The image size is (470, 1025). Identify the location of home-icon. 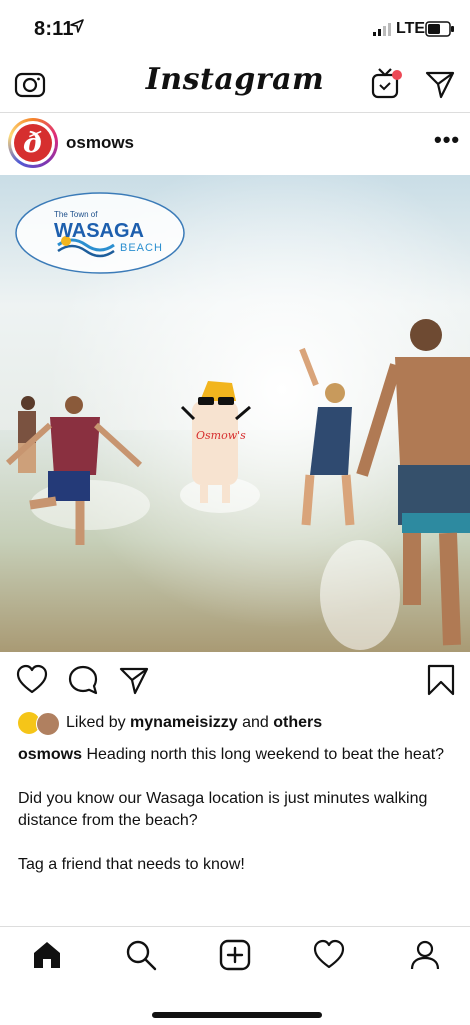
(47, 955).